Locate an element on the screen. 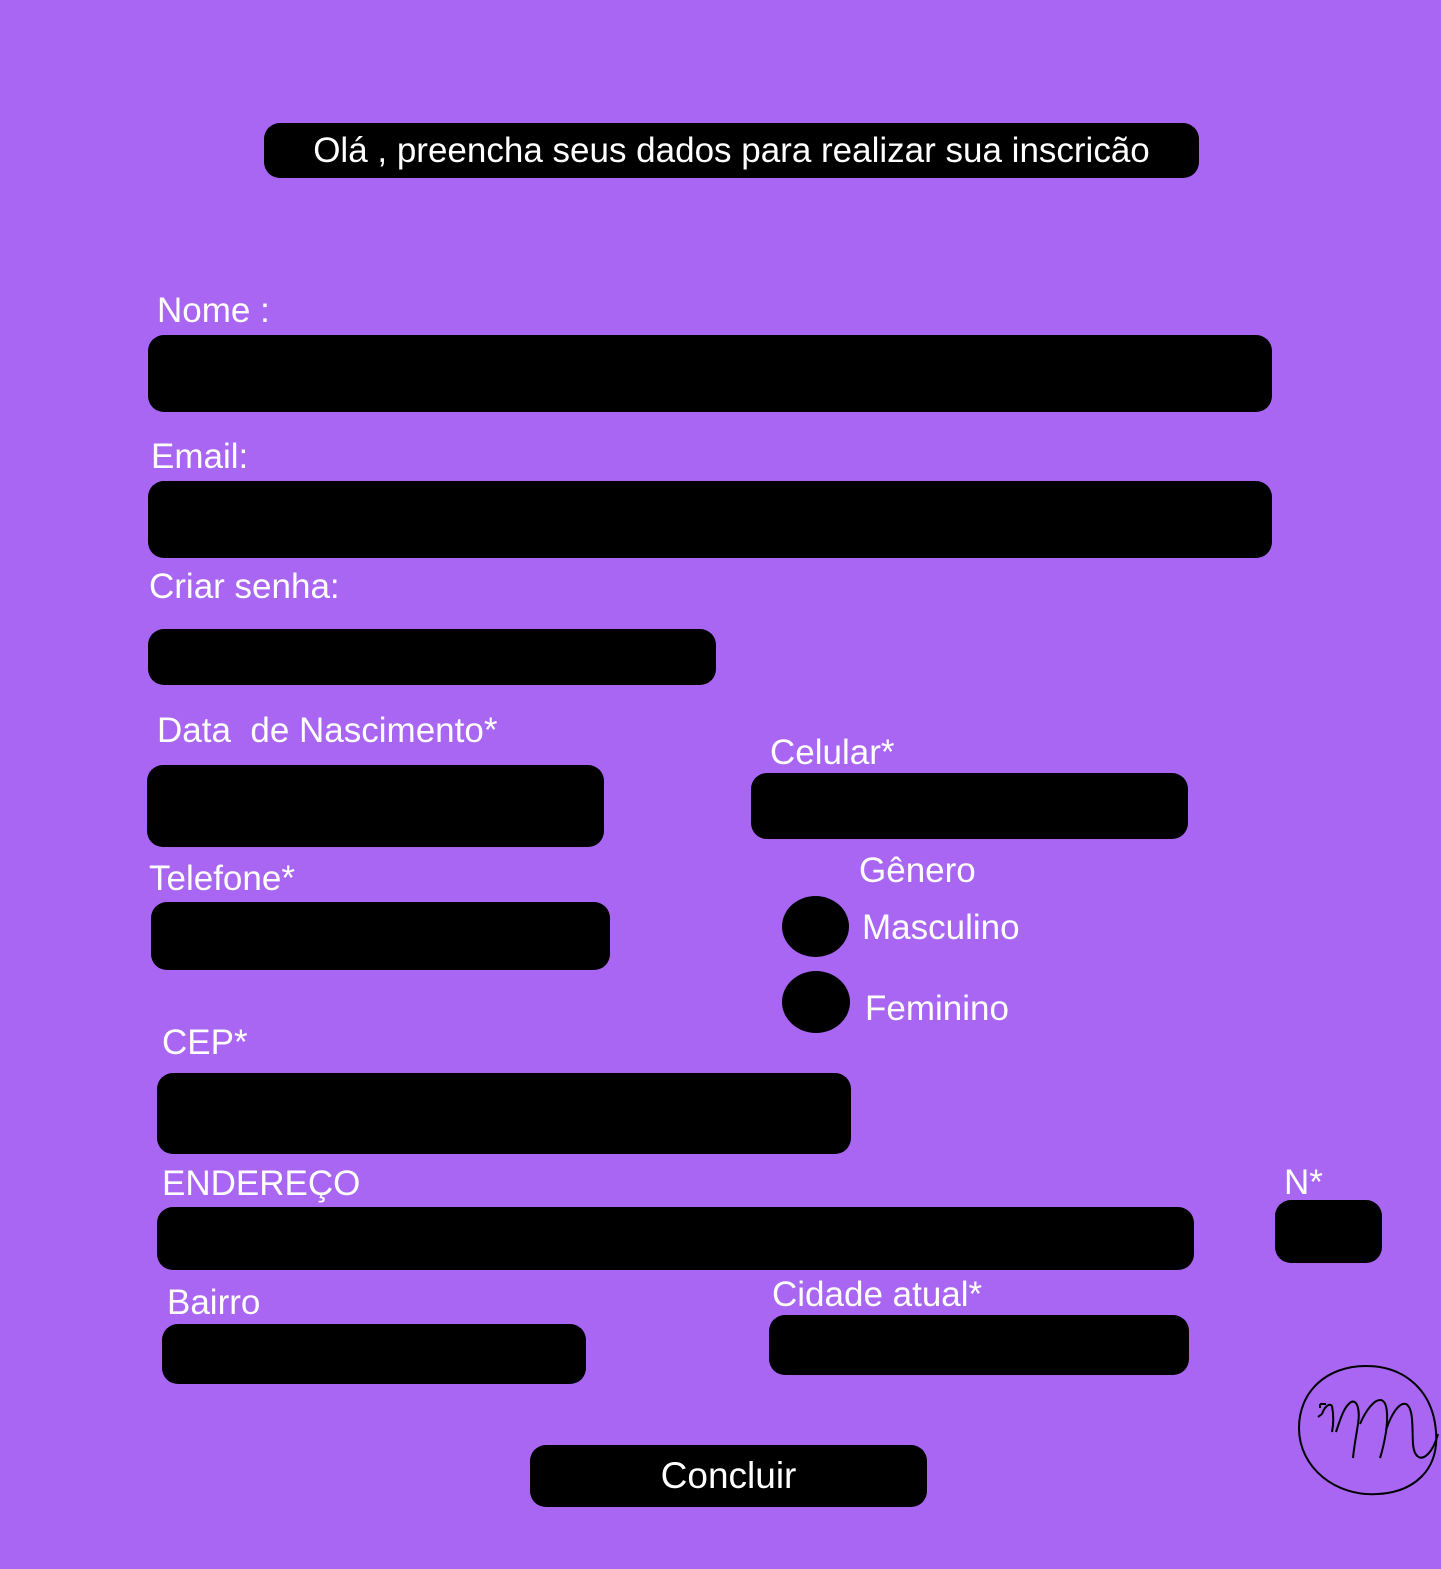  concluir-button-label: Concluir is located at coordinates (728, 1475).